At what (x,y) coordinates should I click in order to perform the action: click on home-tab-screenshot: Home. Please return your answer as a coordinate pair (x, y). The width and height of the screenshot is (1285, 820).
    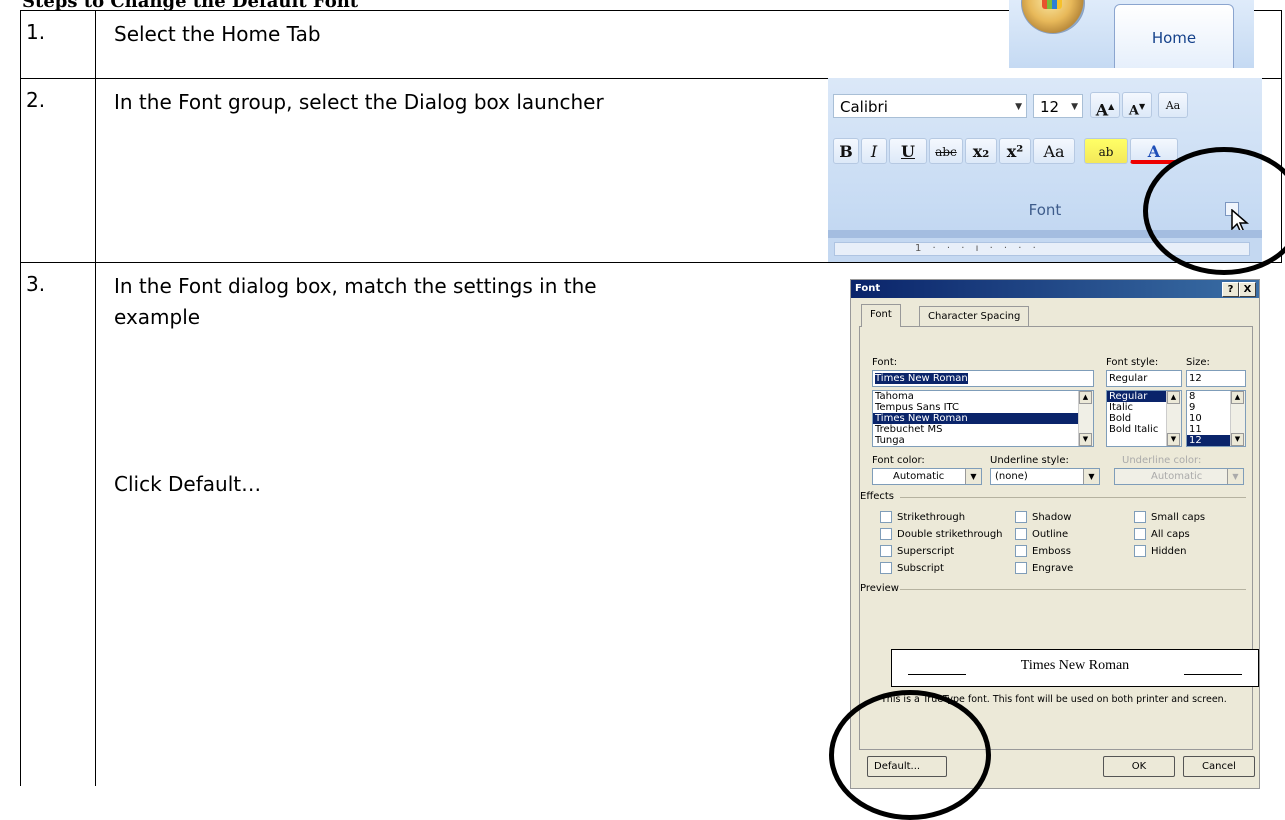
    Looking at the image, I should click on (1131, 34).